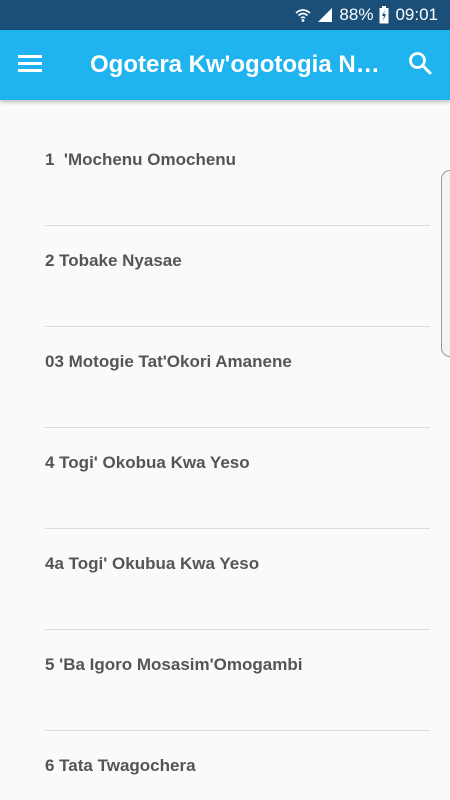 This screenshot has width=450, height=800. Describe the element at coordinates (168, 361) in the screenshot. I see `list-item-label: 03 Motogie Tat'Okori Amanene` at that location.